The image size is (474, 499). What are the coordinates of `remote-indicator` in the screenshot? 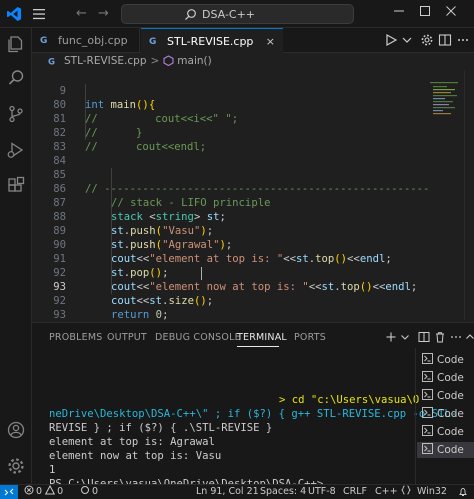 It's located at (9, 492).